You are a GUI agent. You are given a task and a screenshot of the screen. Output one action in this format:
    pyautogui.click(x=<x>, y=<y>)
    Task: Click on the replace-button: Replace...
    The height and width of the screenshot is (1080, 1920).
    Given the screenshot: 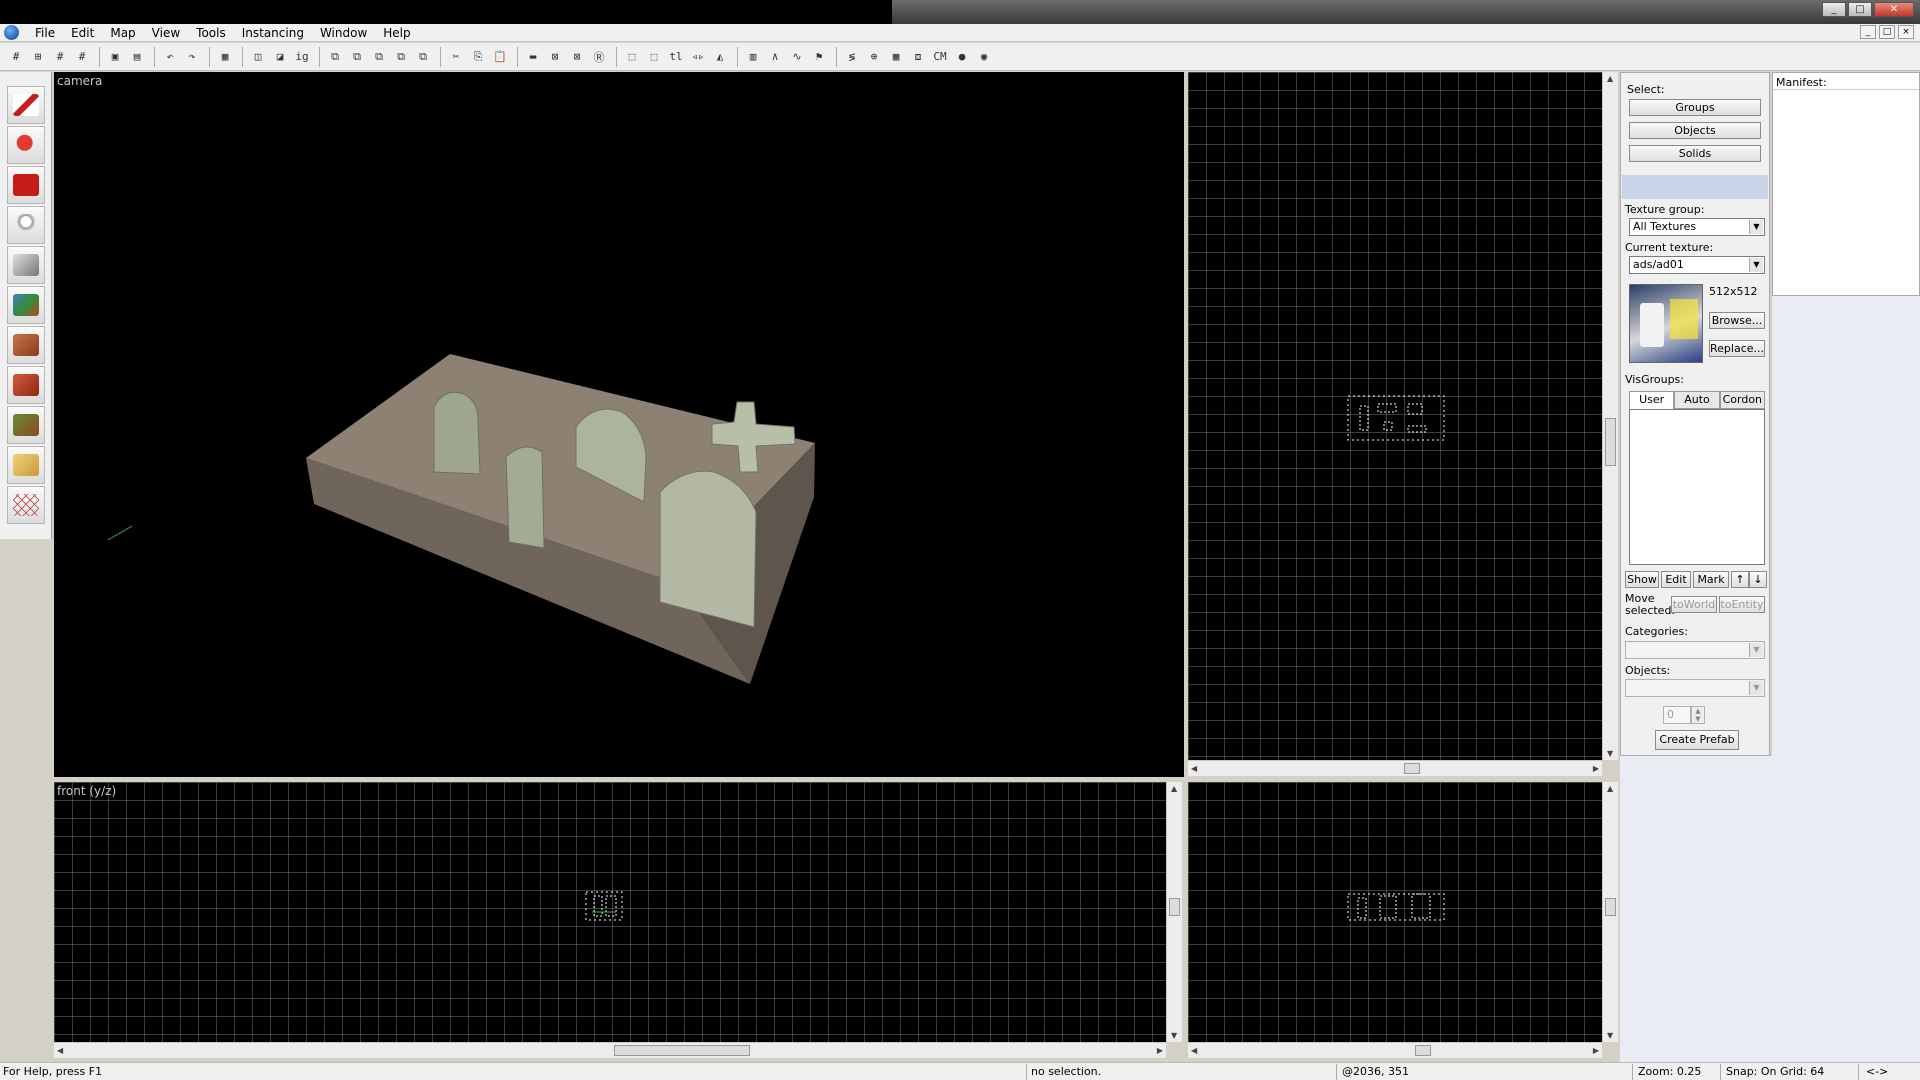 What is the action you would take?
    pyautogui.click(x=1737, y=348)
    